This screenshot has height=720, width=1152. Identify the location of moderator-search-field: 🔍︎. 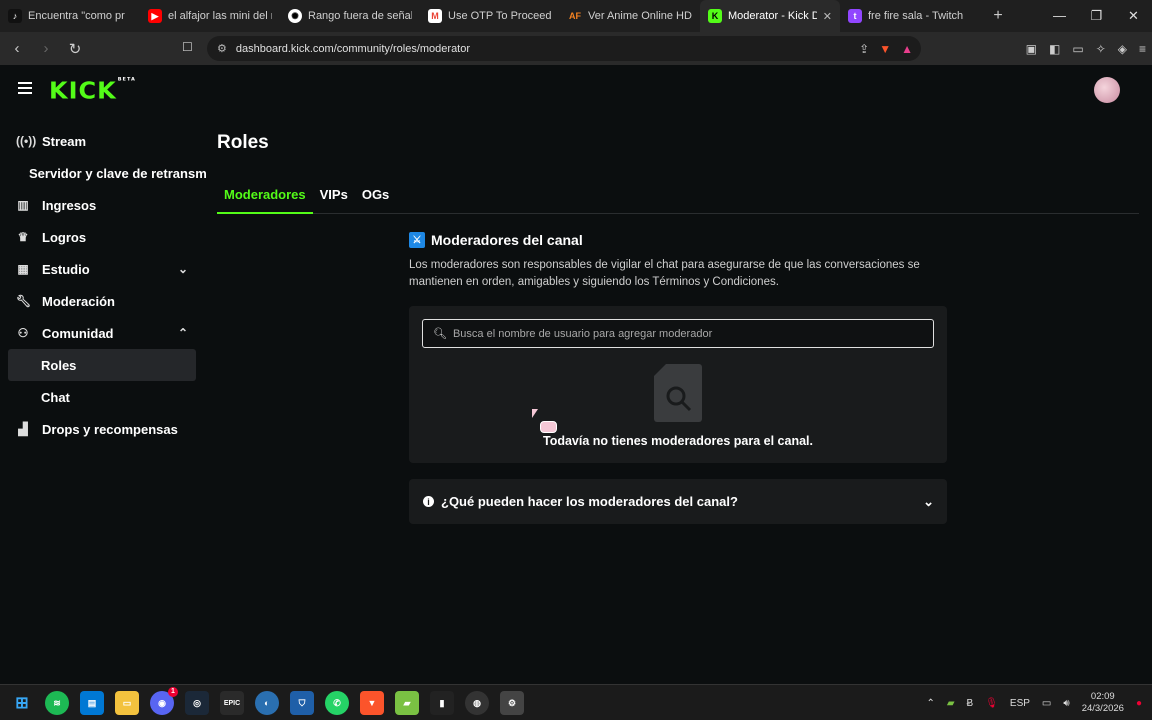
(678, 333).